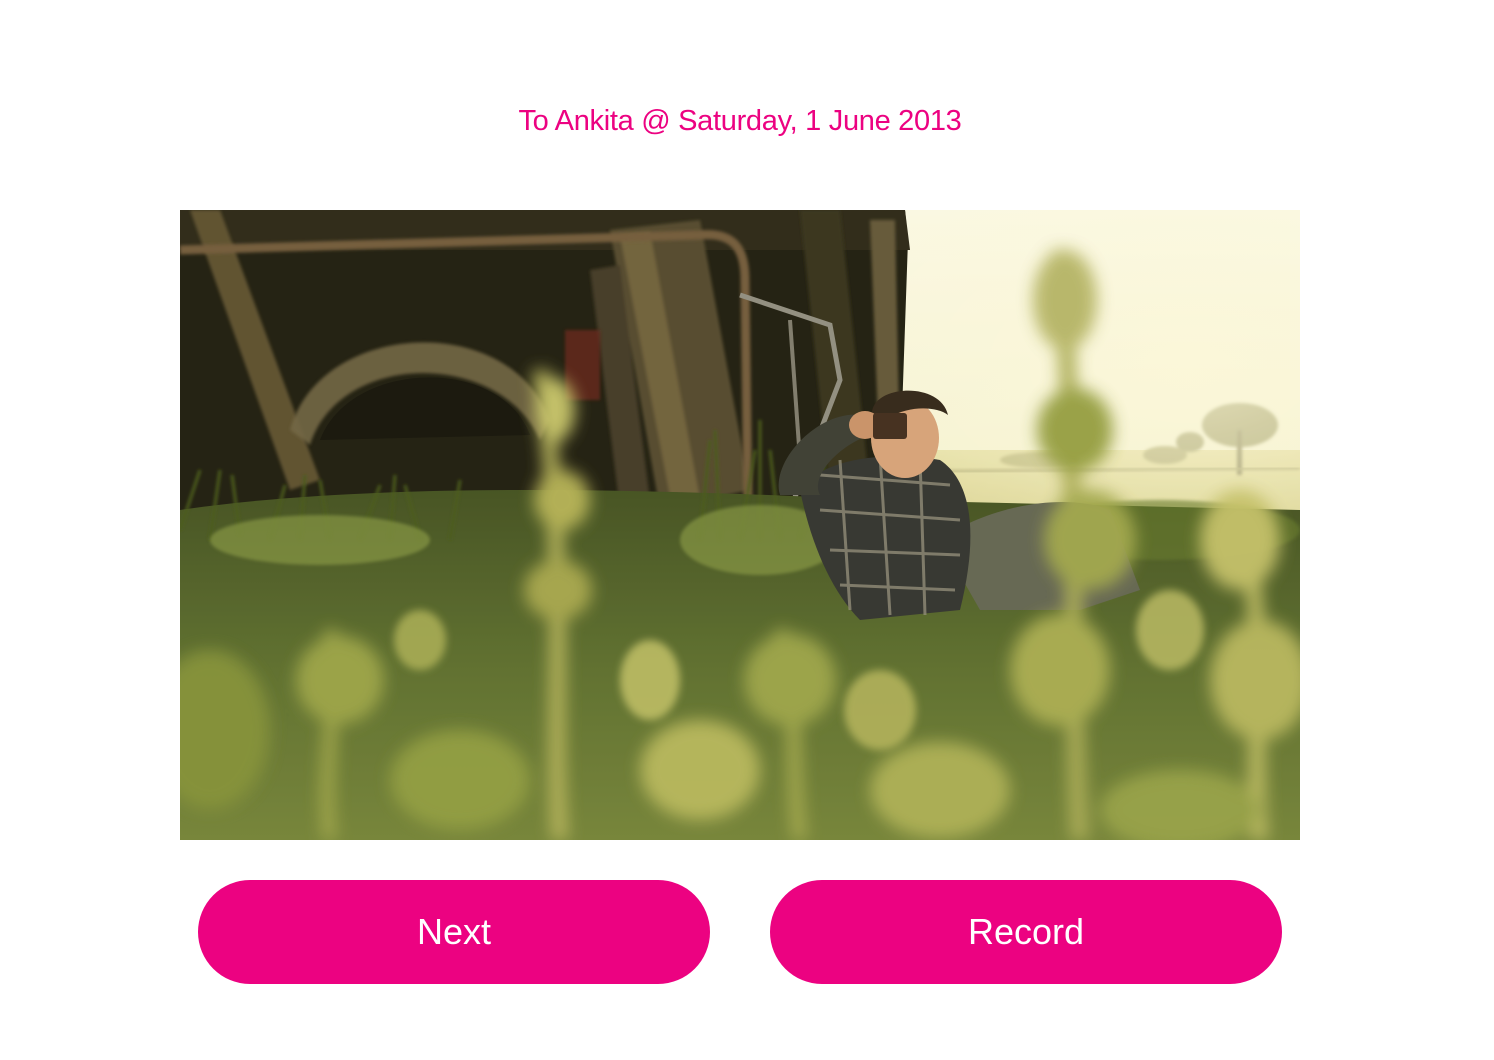 This screenshot has width=1494, height=1060. I want to click on record-button: Record, so click(1026, 932).